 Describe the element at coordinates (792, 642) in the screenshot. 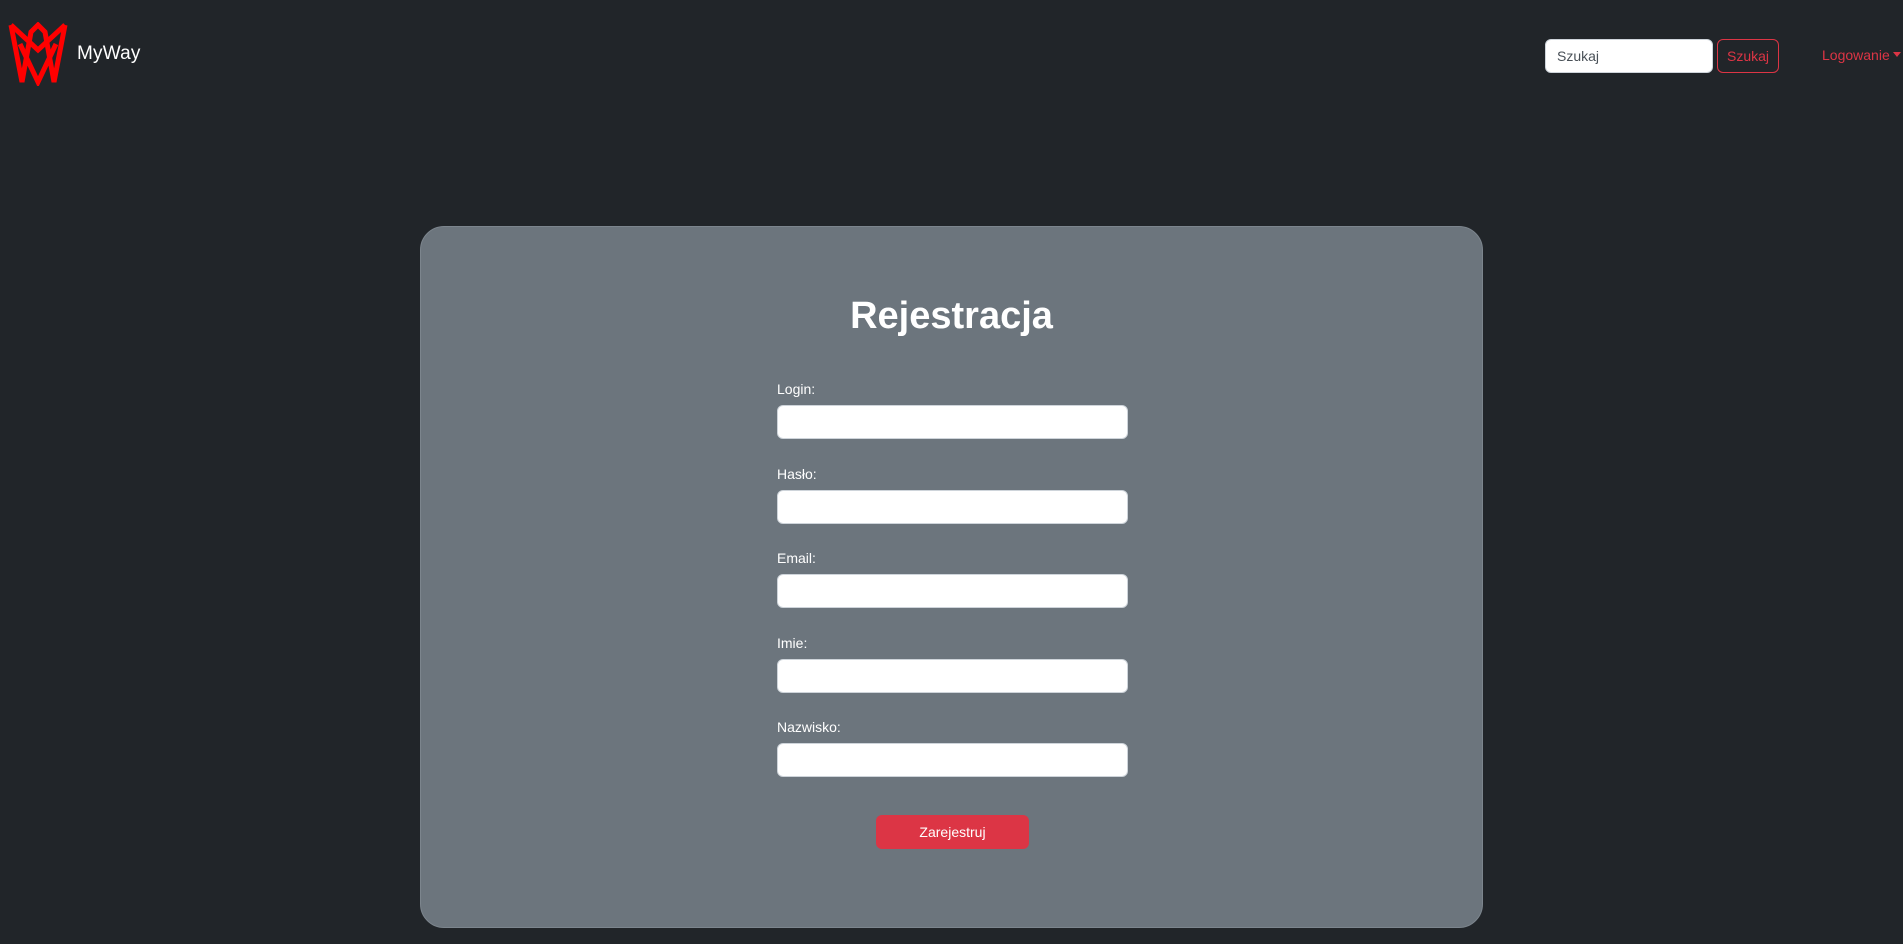

I see `first-name-label: Imie:` at that location.